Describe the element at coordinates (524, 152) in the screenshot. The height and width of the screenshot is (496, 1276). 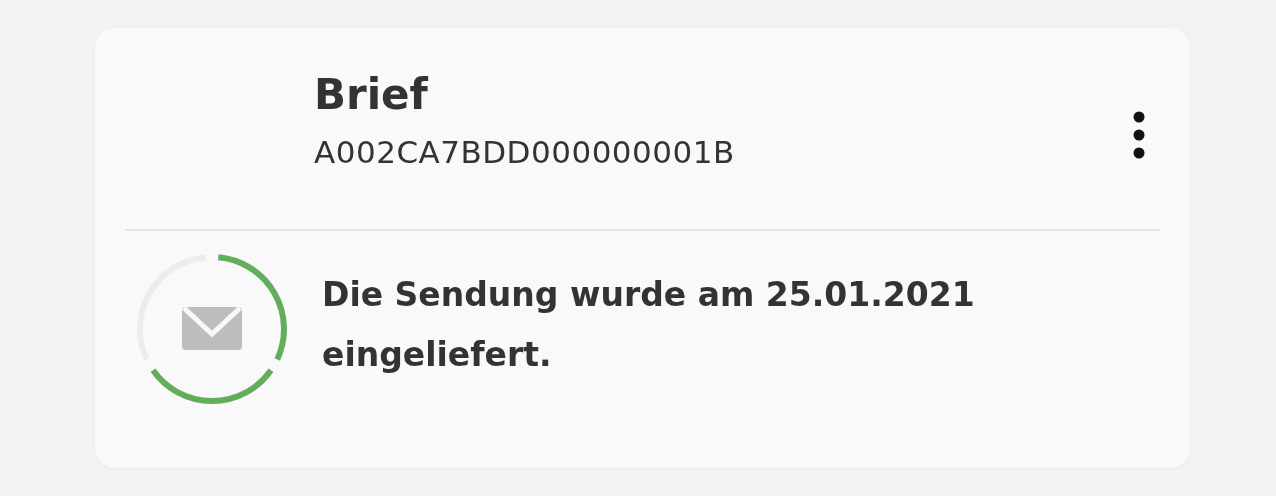
I see `tracking-number: A002CA7BDD000000001B` at that location.